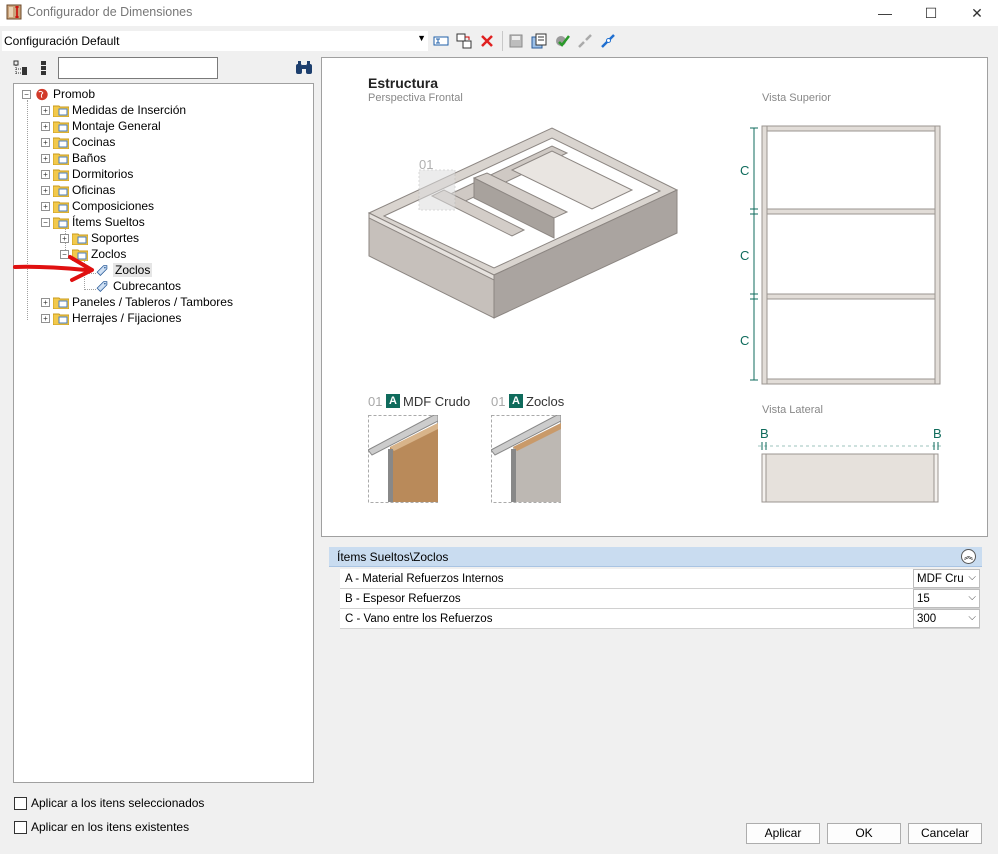  What do you see at coordinates (516, 41) in the screenshot?
I see `save-icon` at bounding box center [516, 41].